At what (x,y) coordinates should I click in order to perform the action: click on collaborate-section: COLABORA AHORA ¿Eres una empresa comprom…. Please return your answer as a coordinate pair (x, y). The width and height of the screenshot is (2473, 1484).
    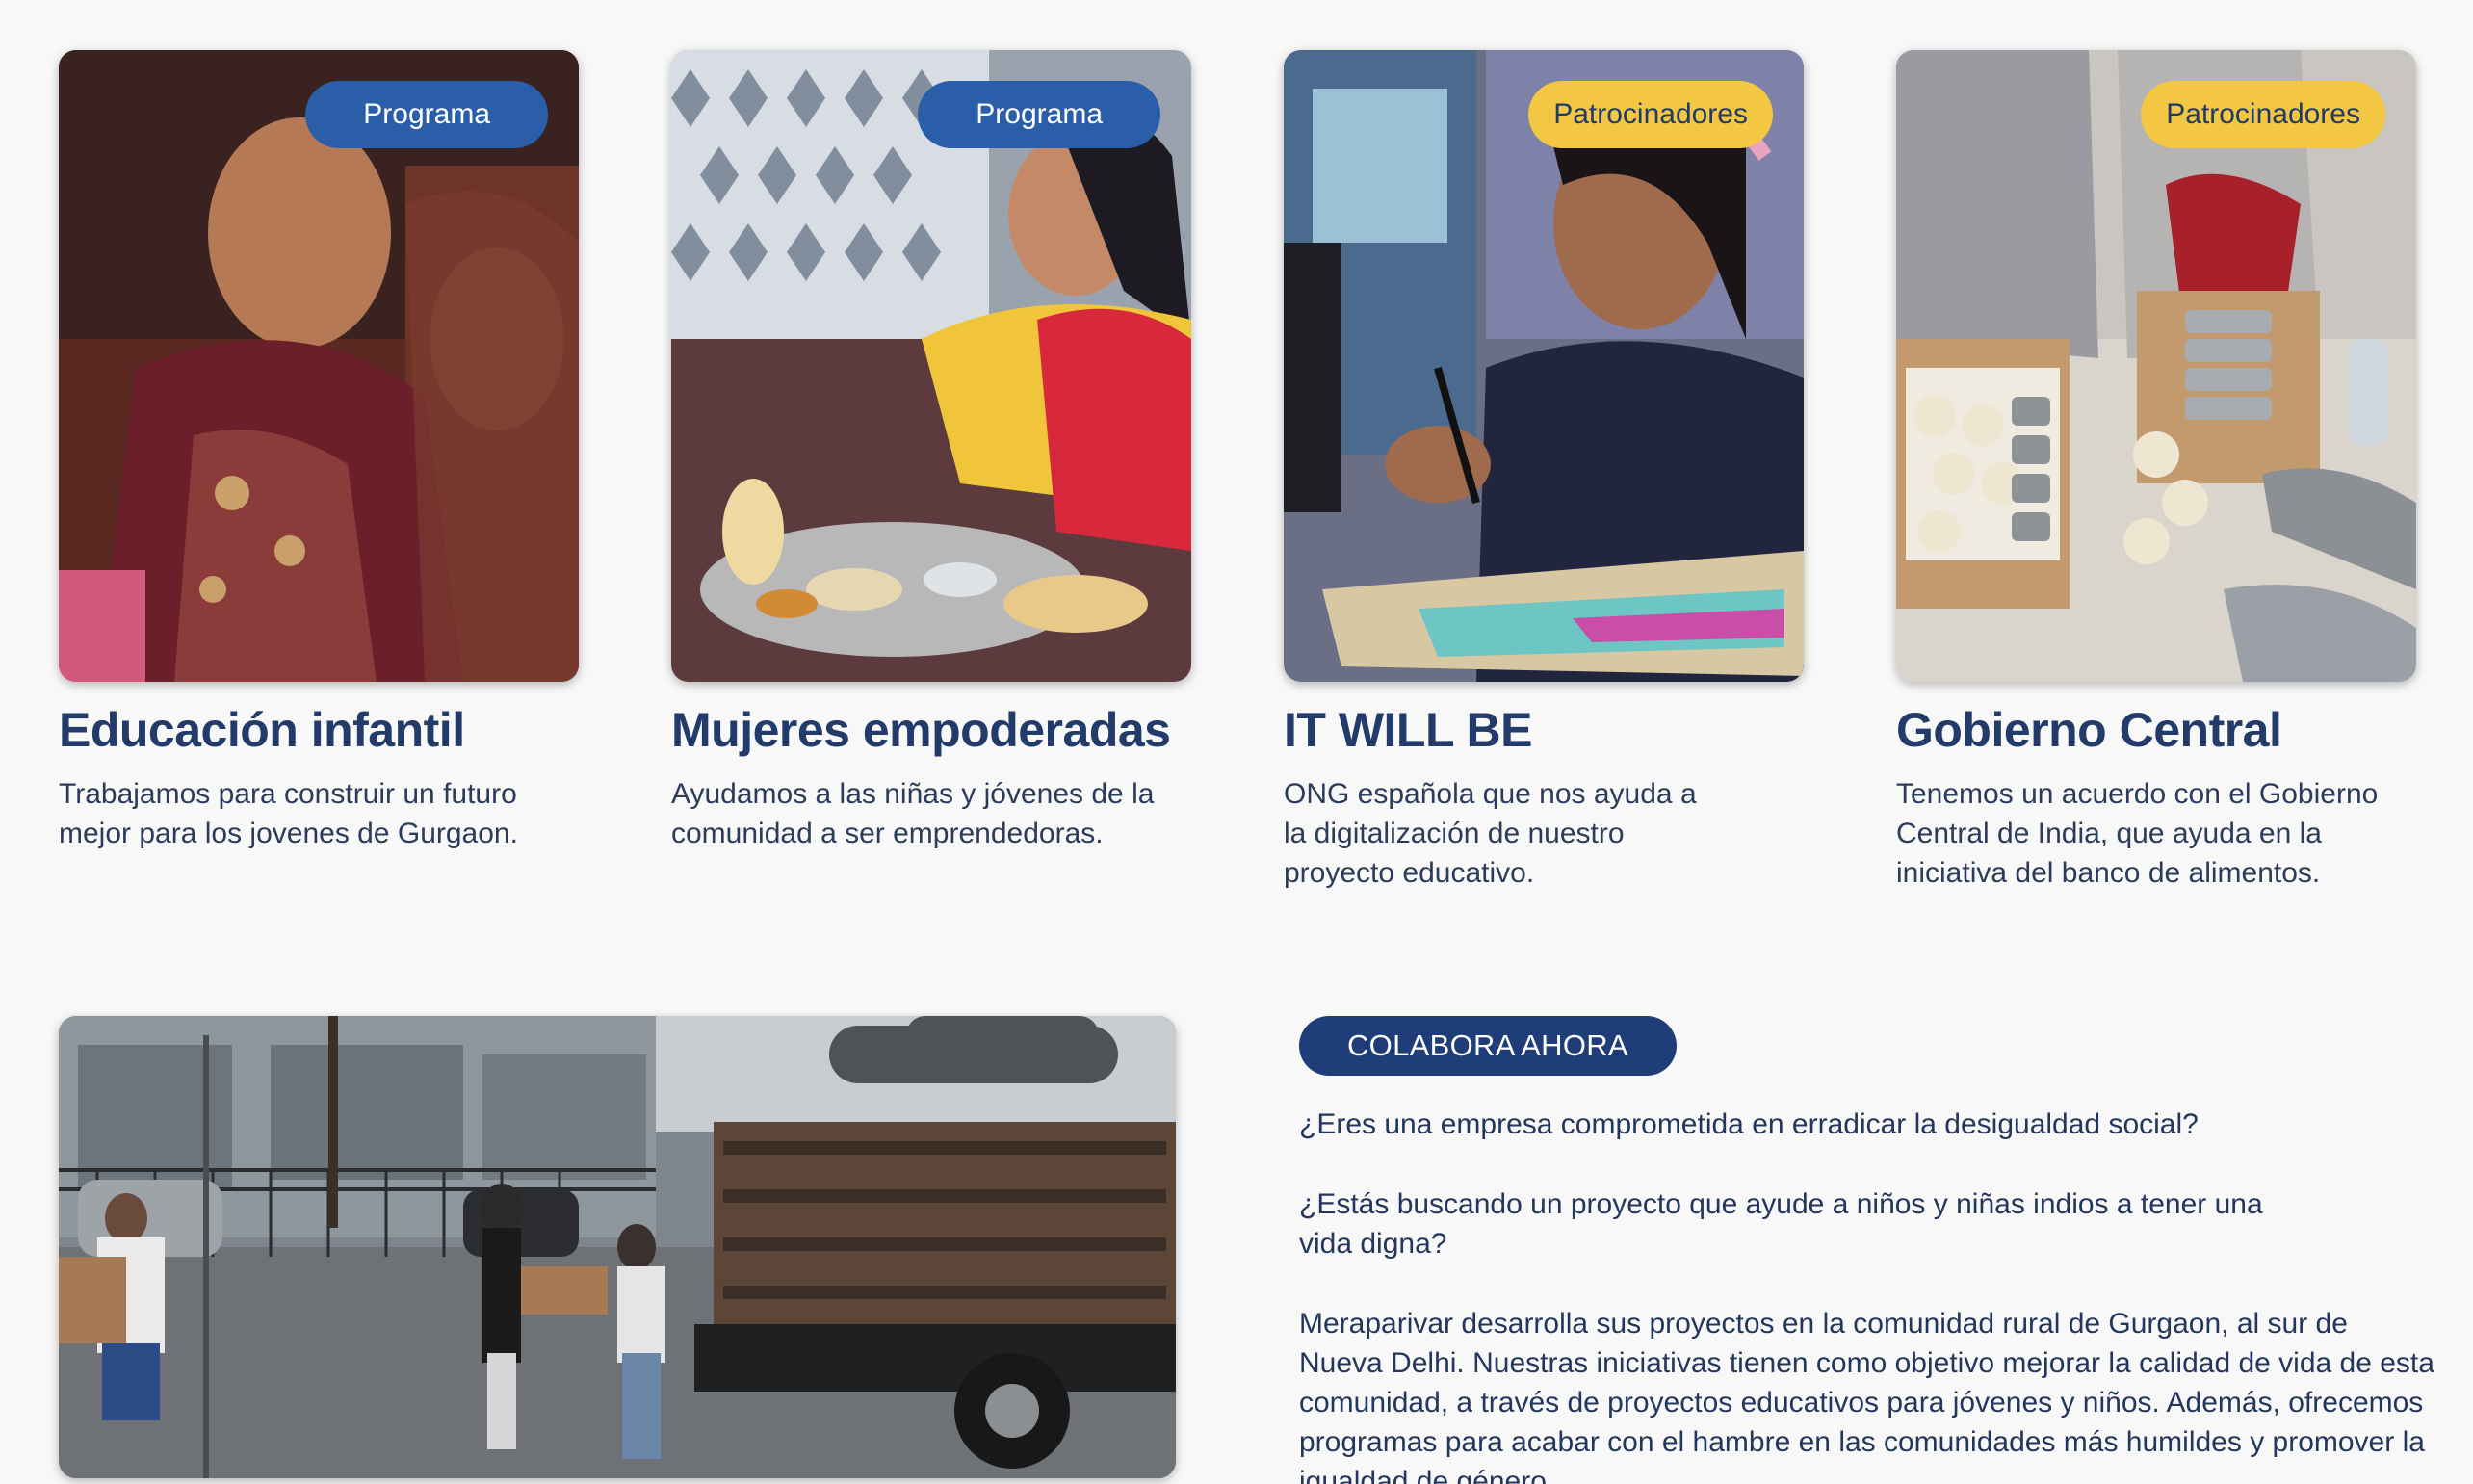
    Looking at the image, I should click on (1866, 1250).